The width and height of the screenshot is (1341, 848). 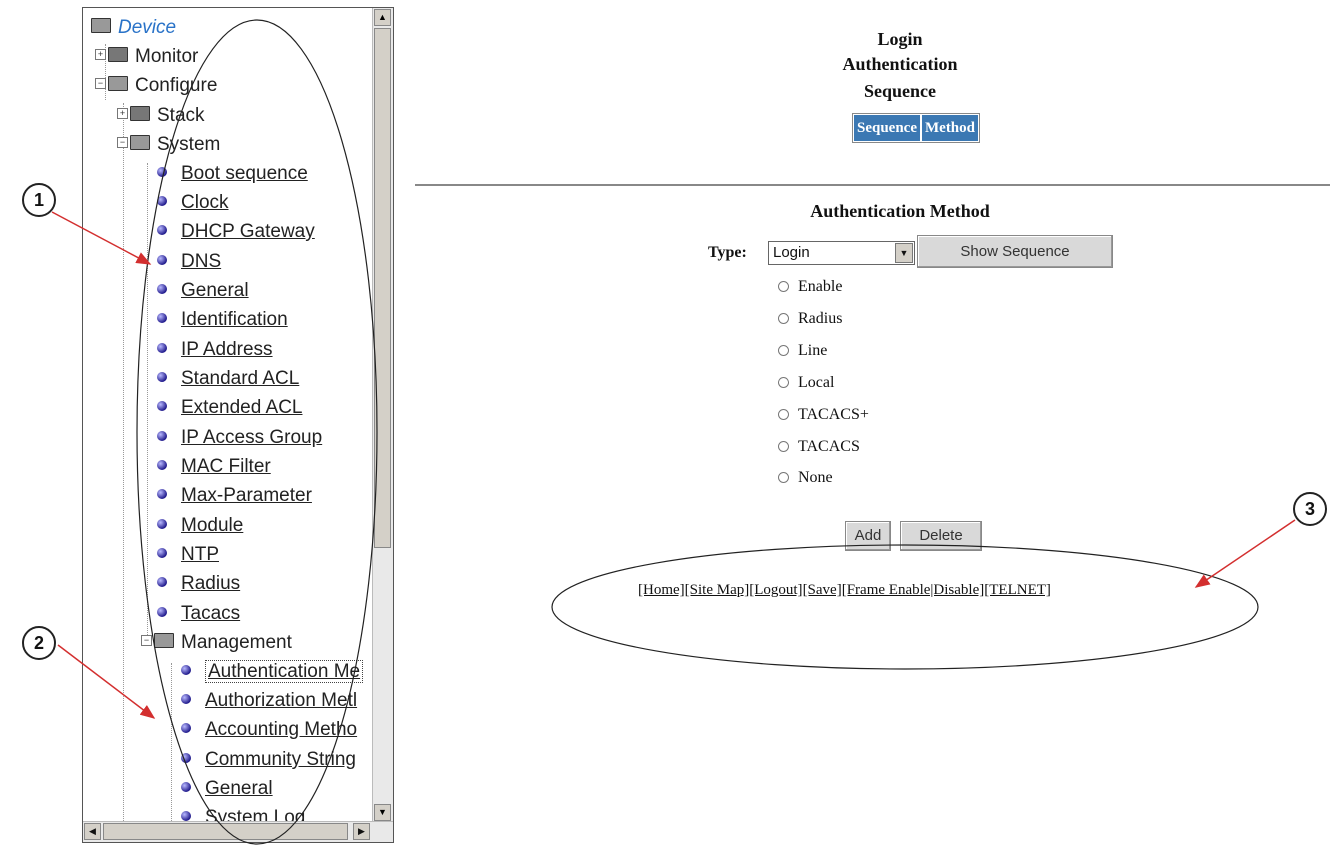 I want to click on link-save: [Save], so click(x=822, y=590).